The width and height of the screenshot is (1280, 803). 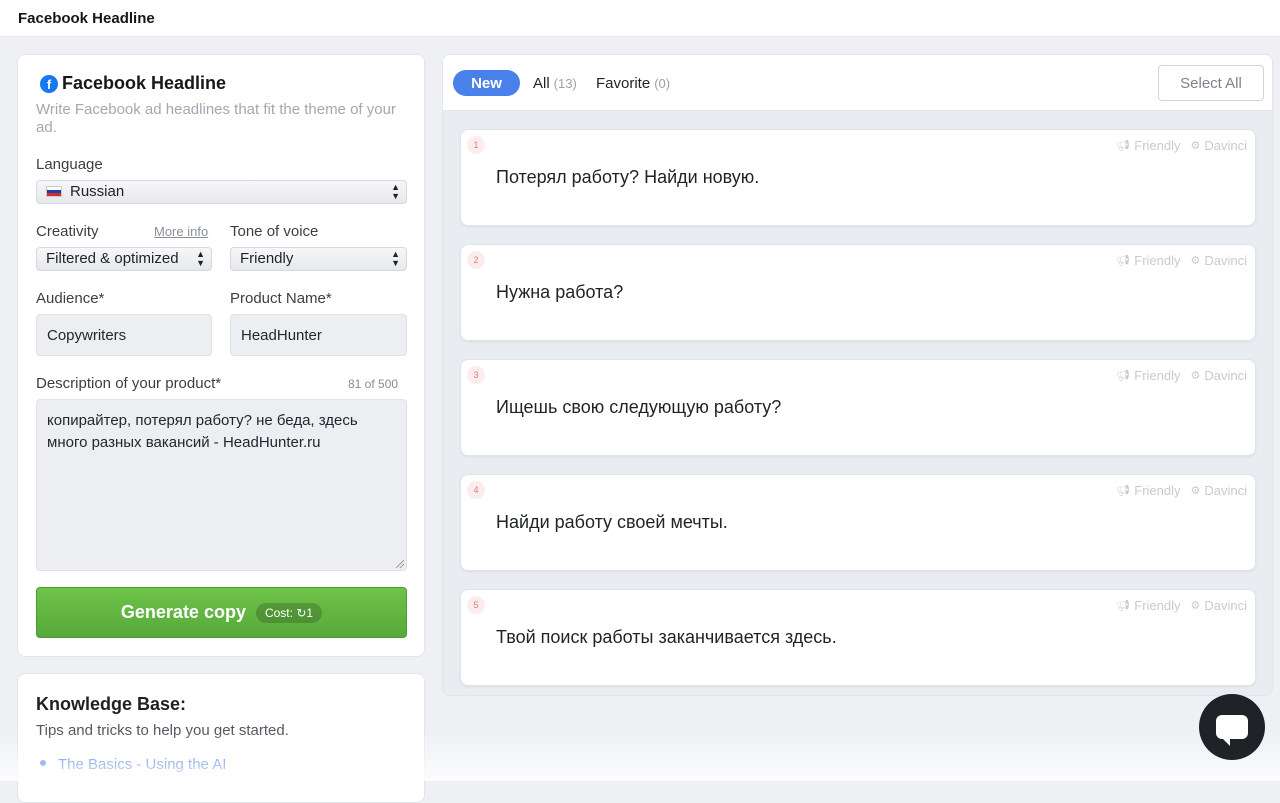 What do you see at coordinates (278, 612) in the screenshot?
I see `cost-label: Cost:` at bounding box center [278, 612].